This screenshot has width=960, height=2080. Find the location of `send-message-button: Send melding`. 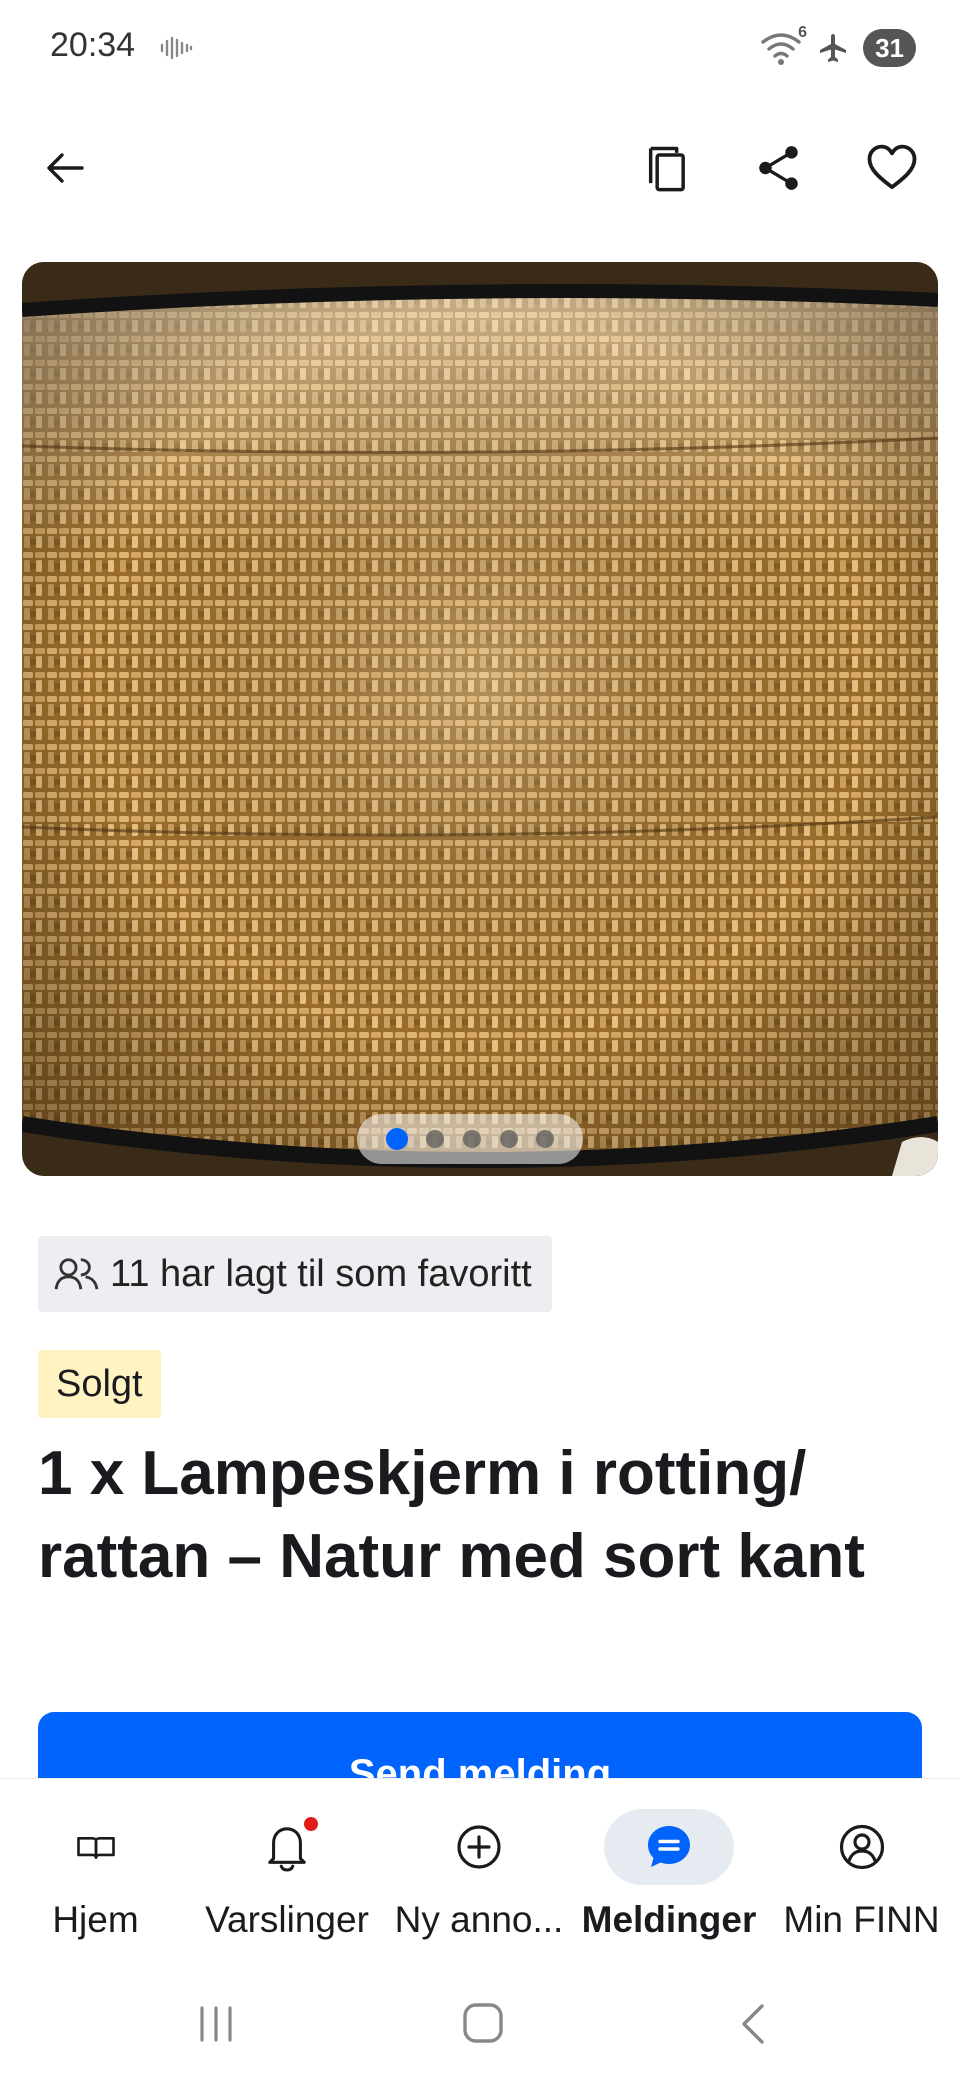

send-message-button: Send melding is located at coordinates (480, 1745).